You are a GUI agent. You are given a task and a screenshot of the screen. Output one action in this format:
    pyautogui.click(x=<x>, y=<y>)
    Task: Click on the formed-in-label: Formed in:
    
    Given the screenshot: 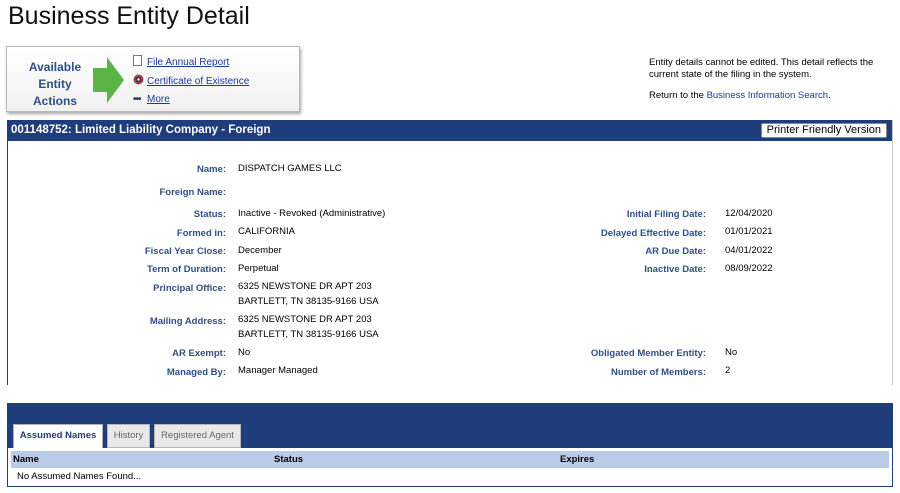 What is the action you would take?
    pyautogui.click(x=201, y=233)
    